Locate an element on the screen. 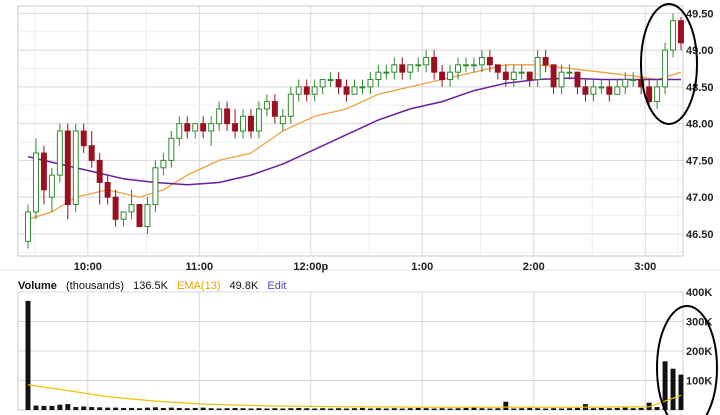 The width and height of the screenshot is (720, 415). y-tick-label: 47.50 is located at coordinates (700, 161).